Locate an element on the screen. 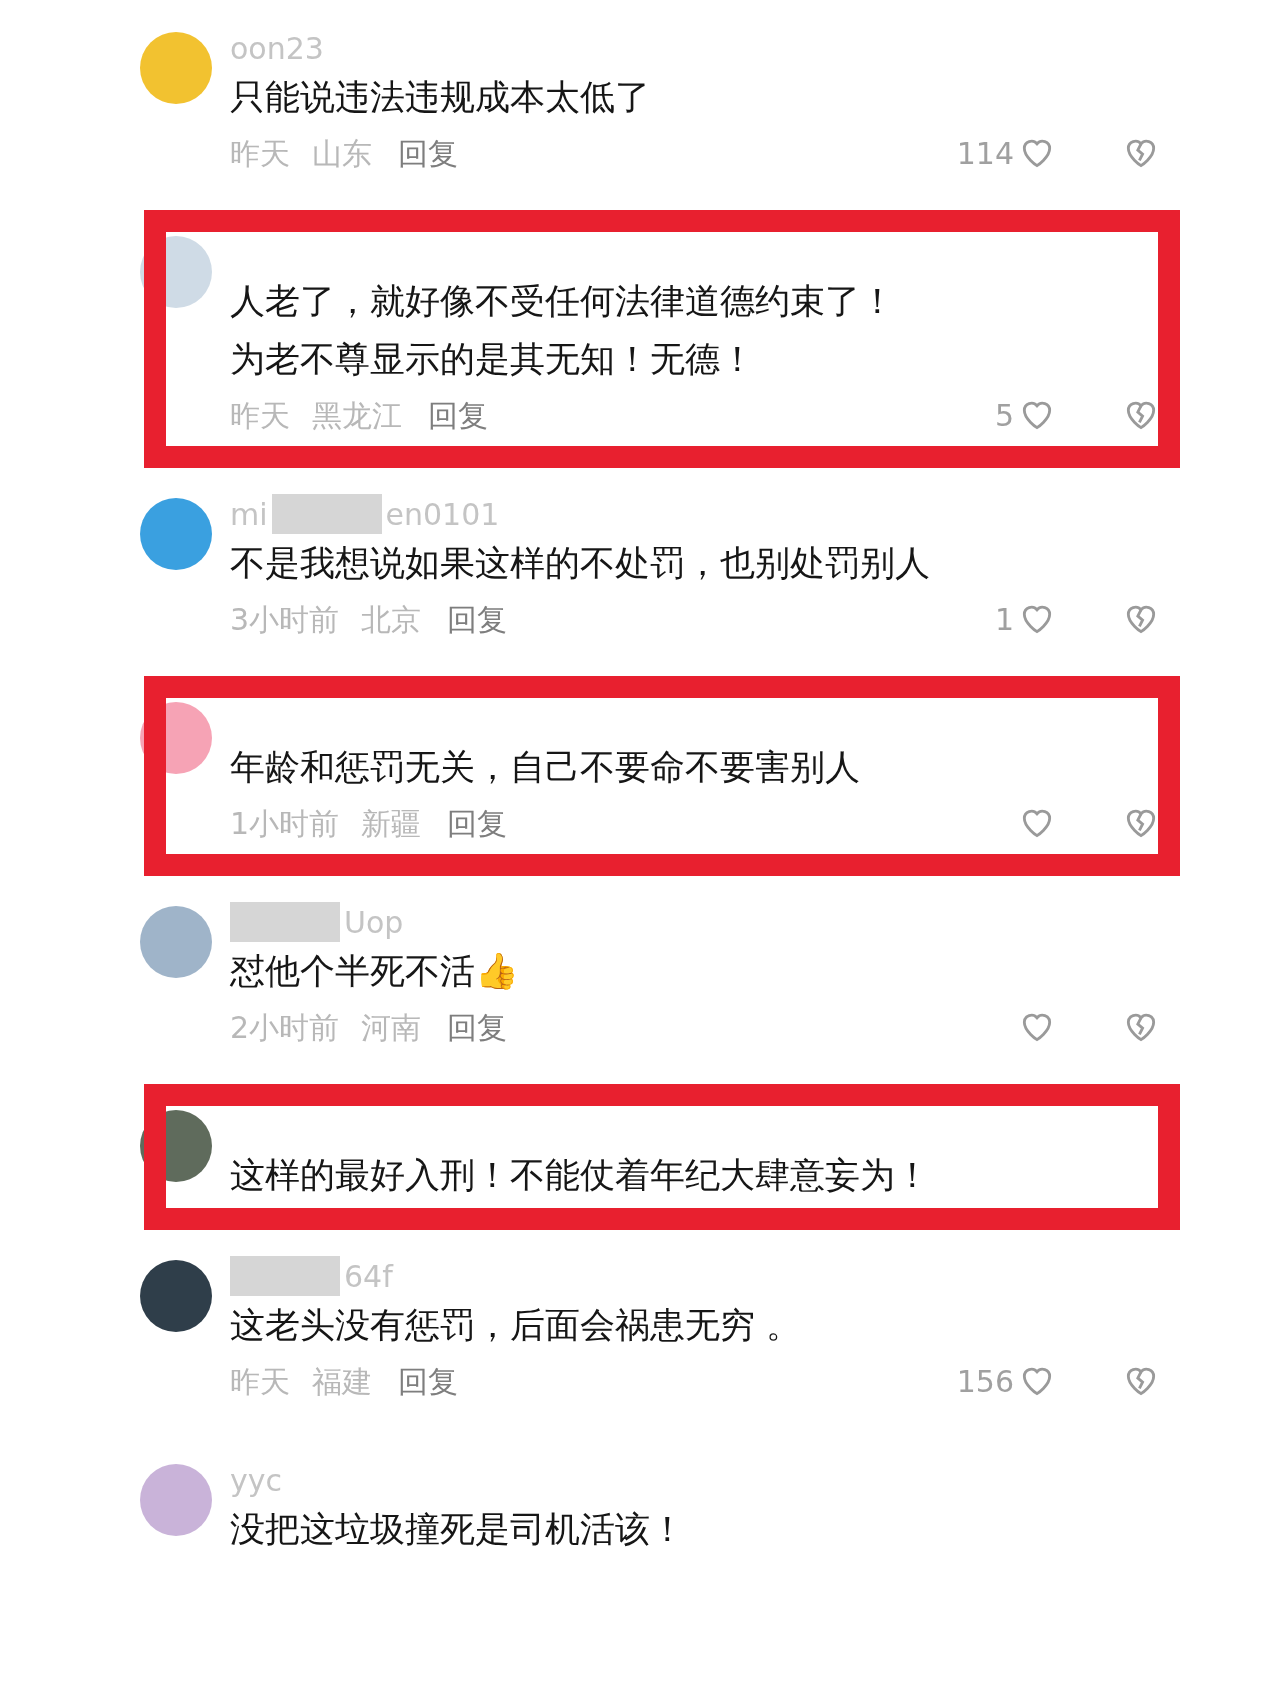  comment-text: 只能说违法违规成本太低了 is located at coordinates (440, 97).